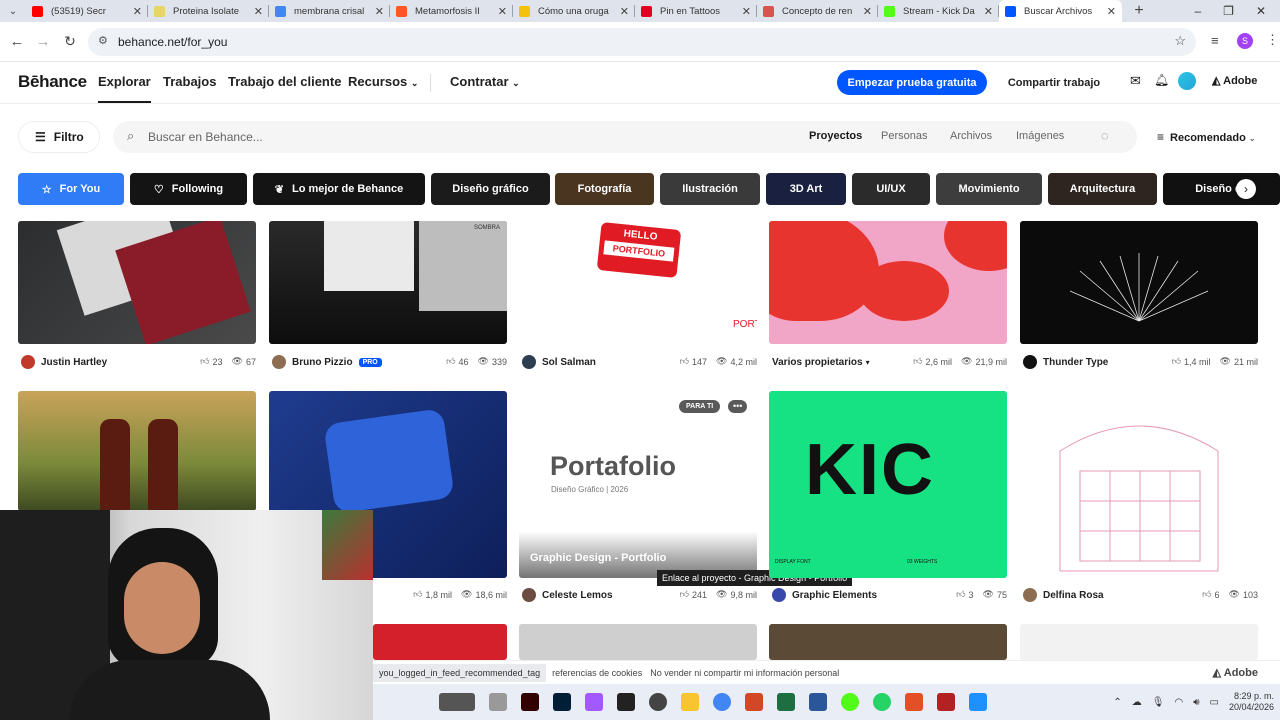  What do you see at coordinates (1245, 41) in the screenshot?
I see `profile-avatar: S` at bounding box center [1245, 41].